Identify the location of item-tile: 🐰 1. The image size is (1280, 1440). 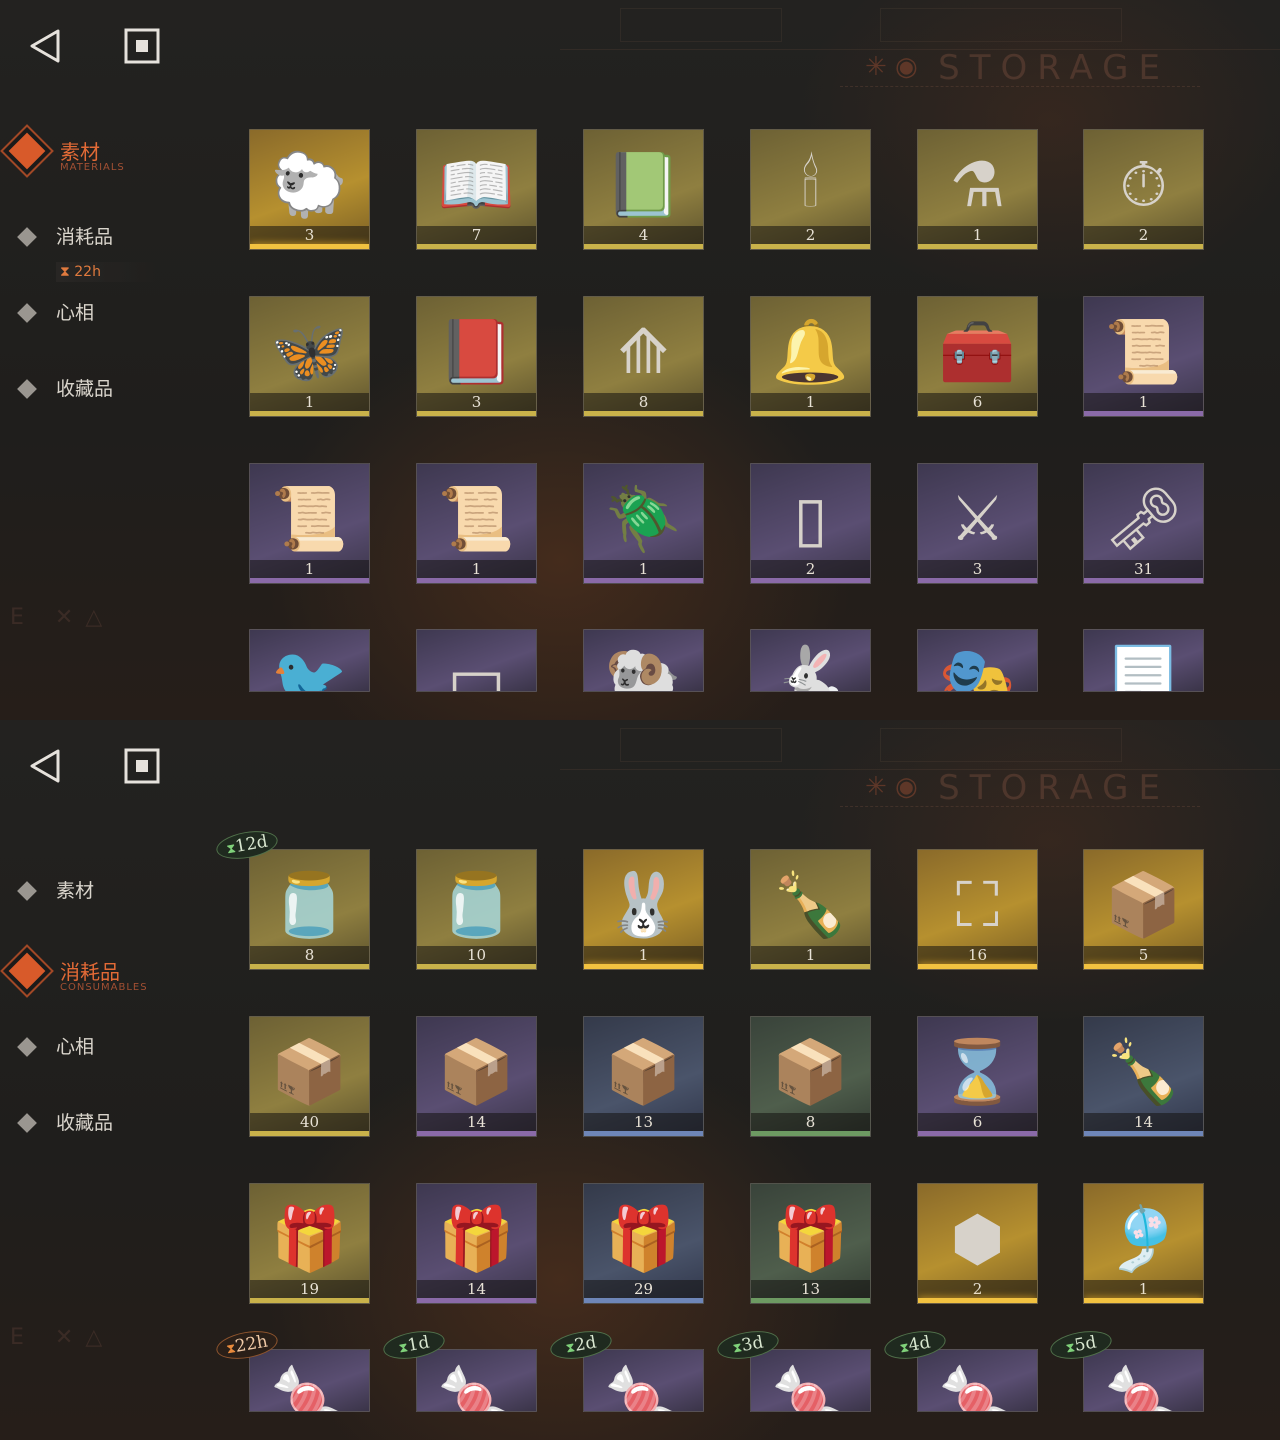
(643, 909).